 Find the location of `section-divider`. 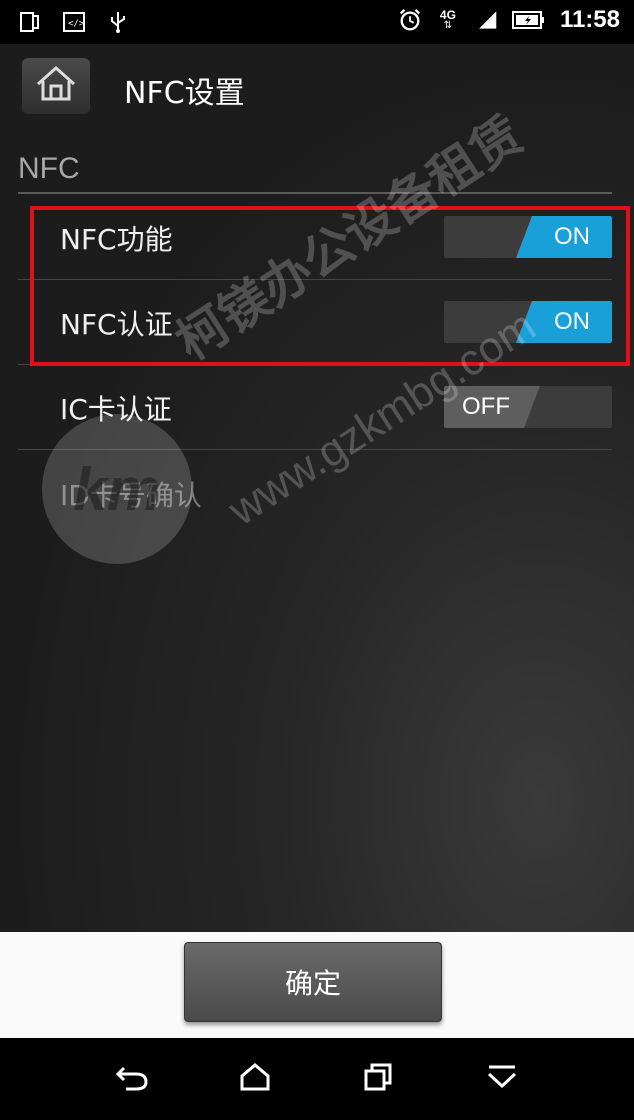

section-divider is located at coordinates (315, 193).